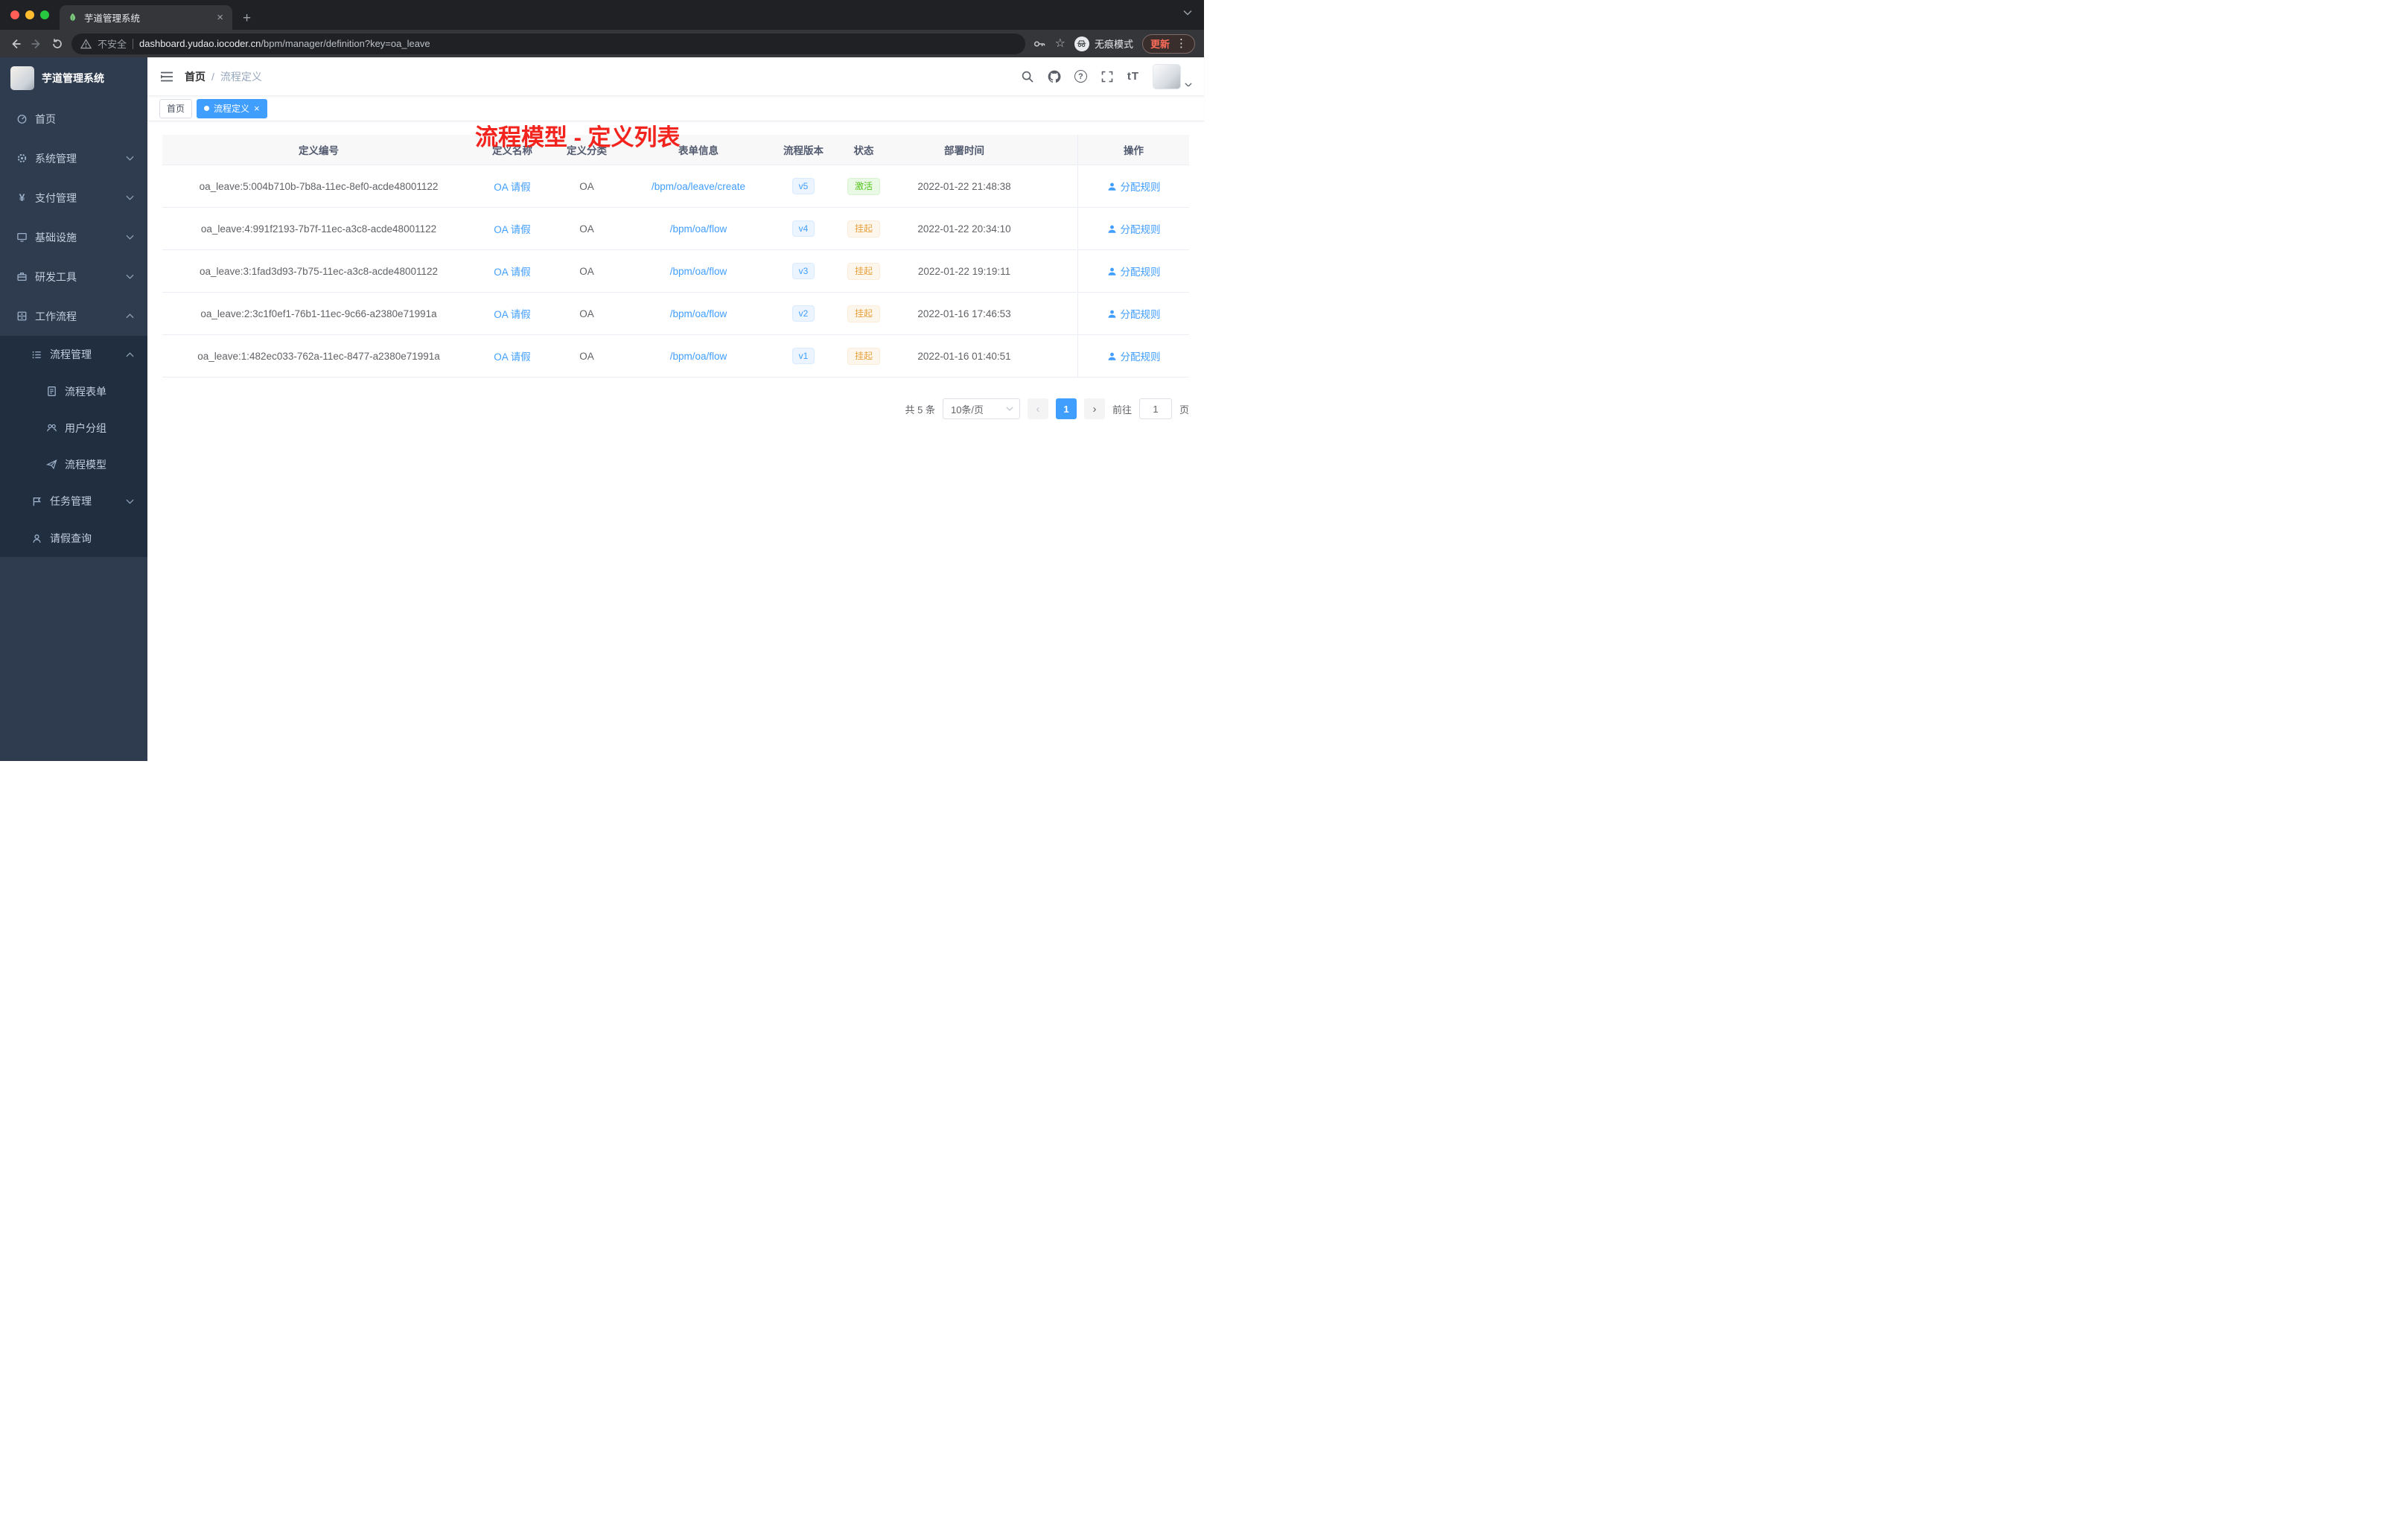  I want to click on user-avatar-menu, so click(1172, 76).